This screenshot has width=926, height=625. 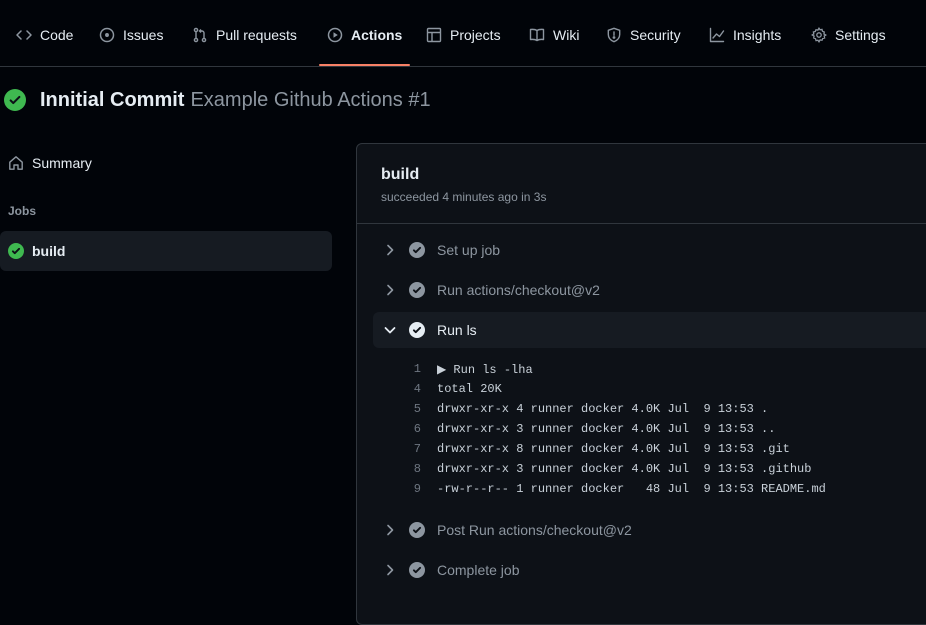 I want to click on tab-insights: Insights, so click(x=745, y=43).